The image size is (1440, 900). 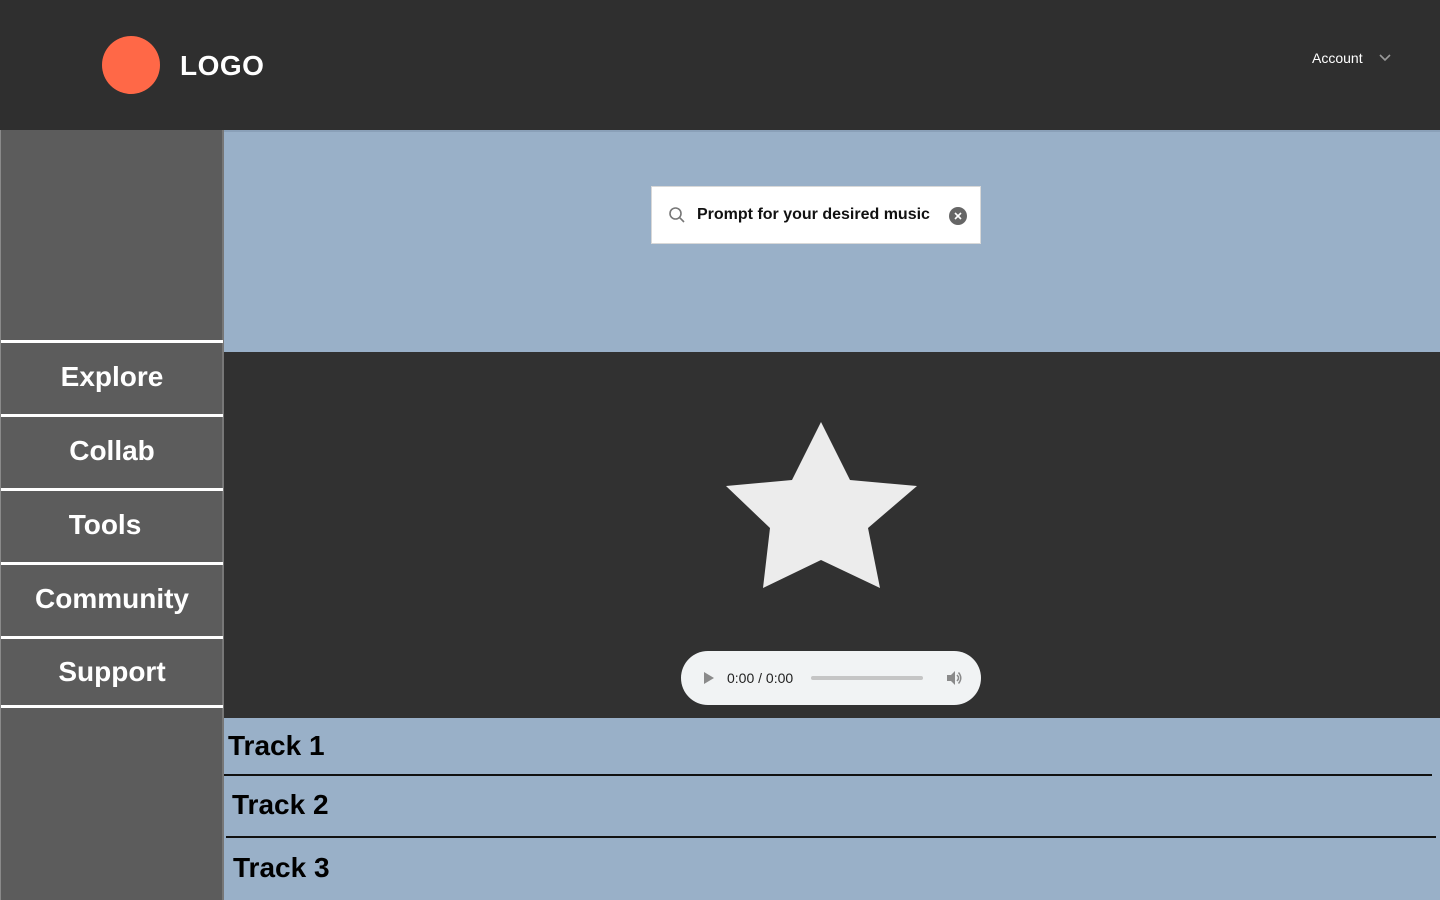 I want to click on audio-player: 0:00 / 0:00, so click(x=831, y=678).